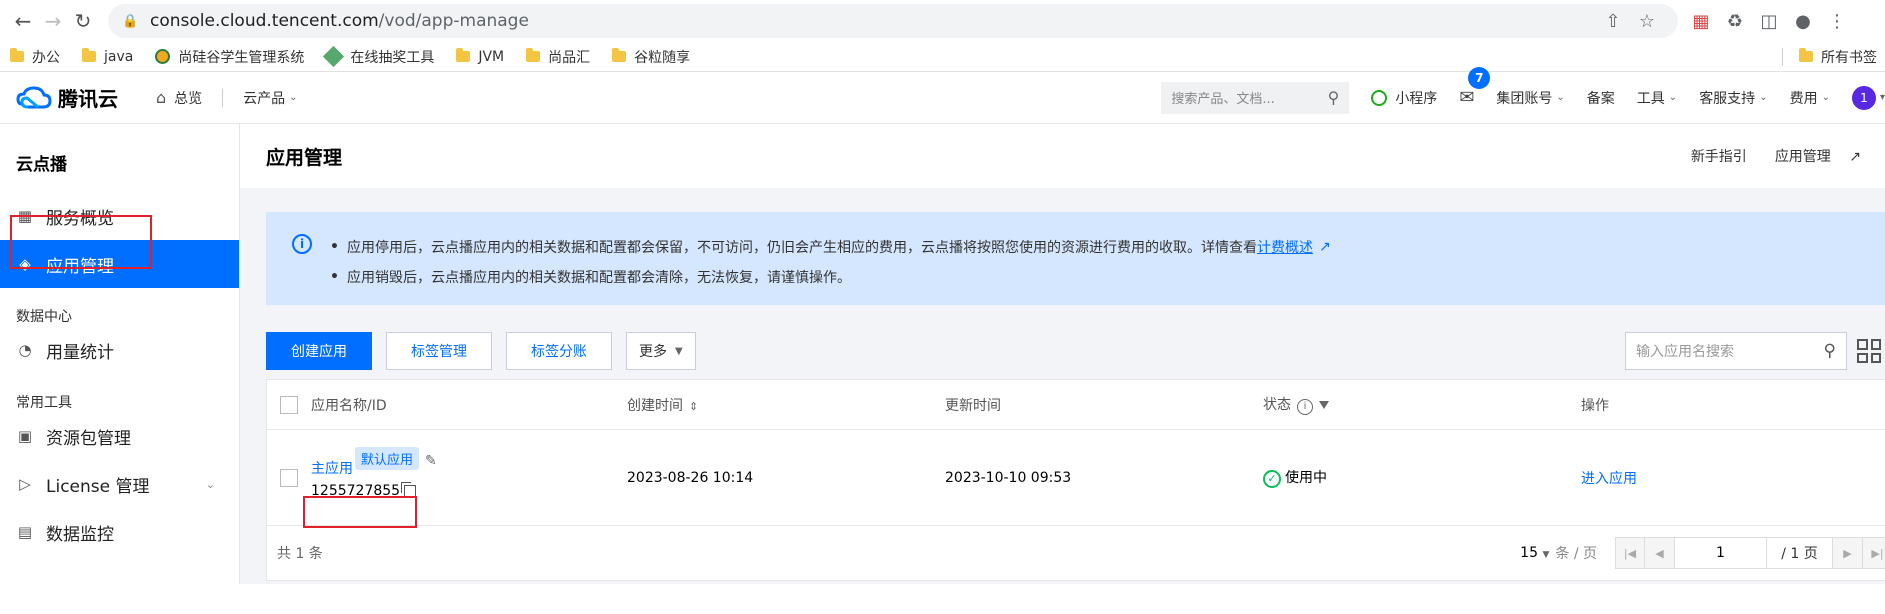 The image size is (1885, 614). I want to click on group-account-menu: 集团账号 ⌄, so click(1530, 98).